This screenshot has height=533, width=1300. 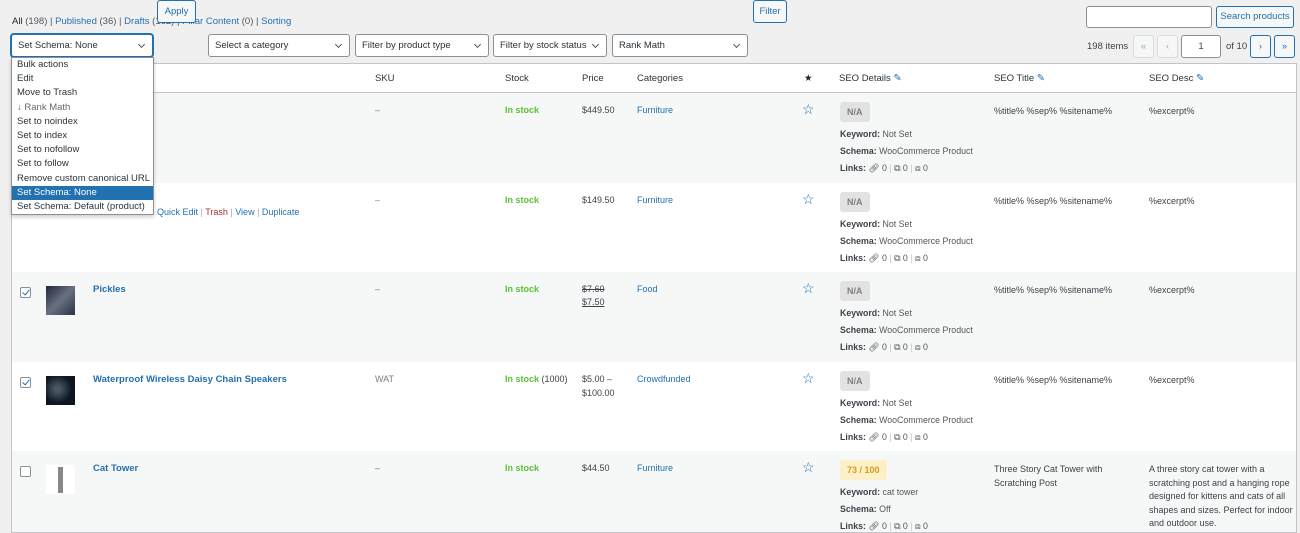 I want to click on bulk-option: Set Schema: Default (product), so click(x=82, y=207).